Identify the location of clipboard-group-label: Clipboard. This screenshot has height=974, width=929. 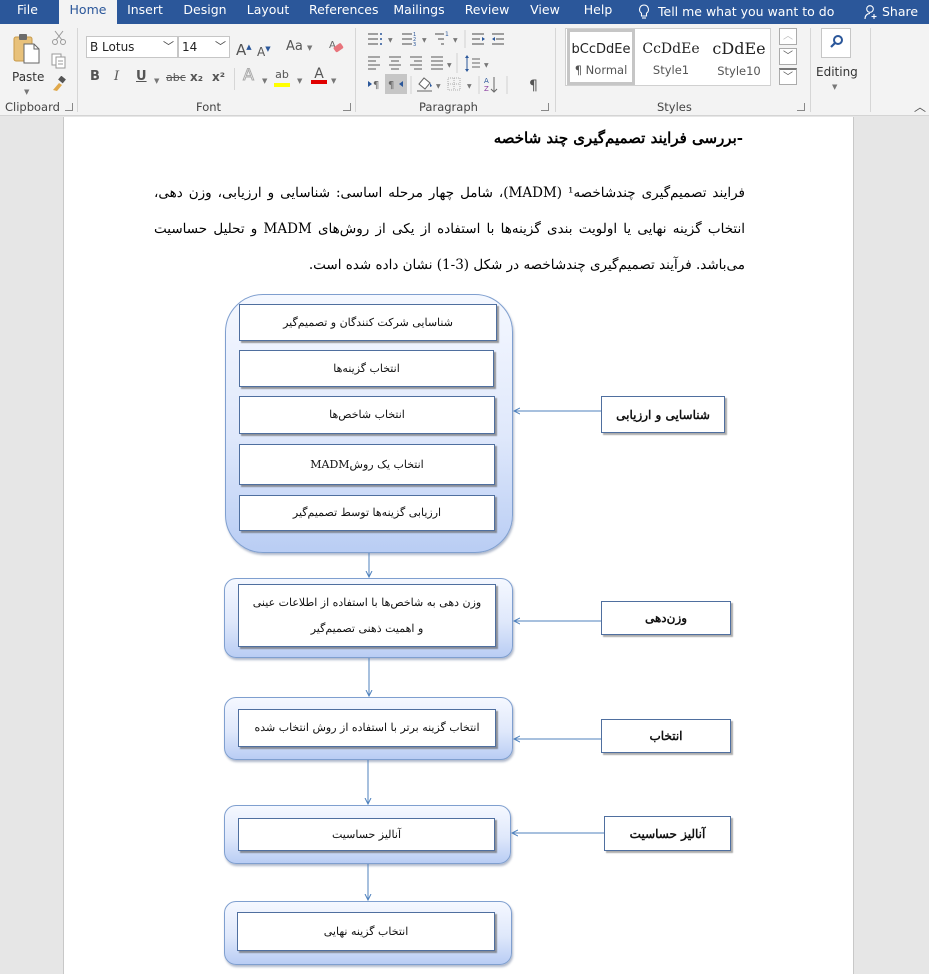
(32, 107).